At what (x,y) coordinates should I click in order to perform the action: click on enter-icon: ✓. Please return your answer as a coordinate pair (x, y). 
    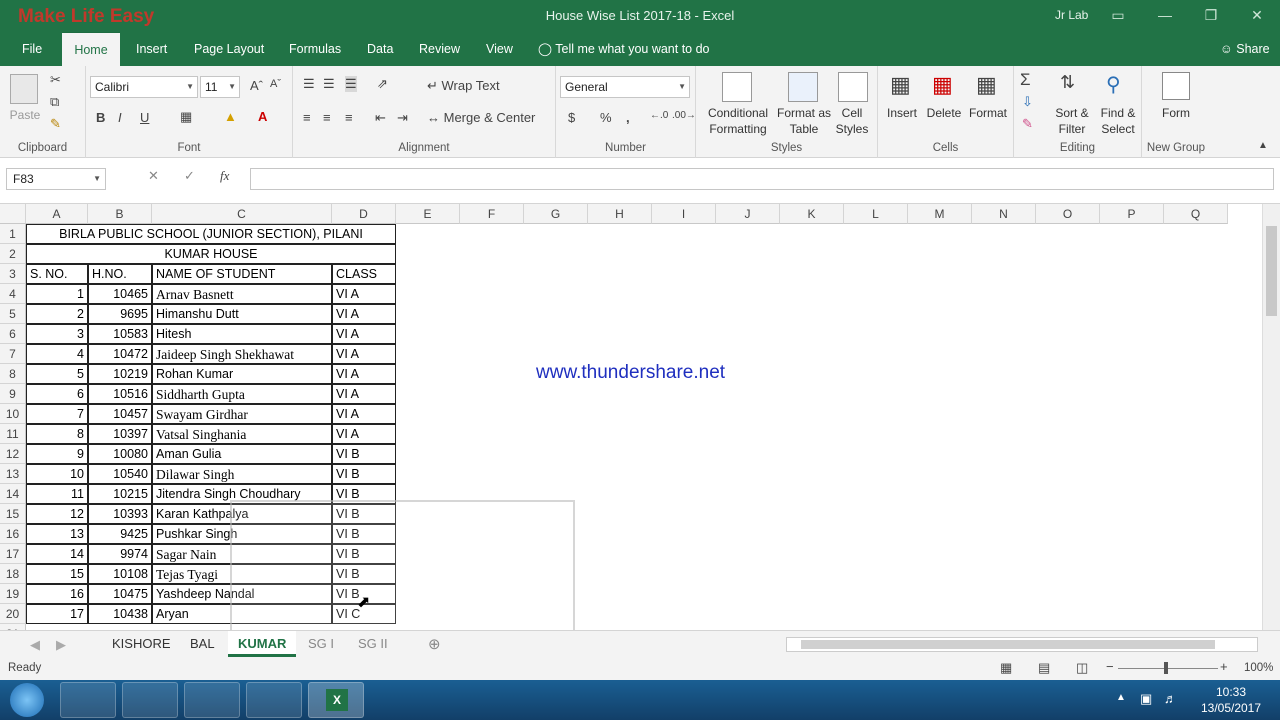
    Looking at the image, I should click on (189, 176).